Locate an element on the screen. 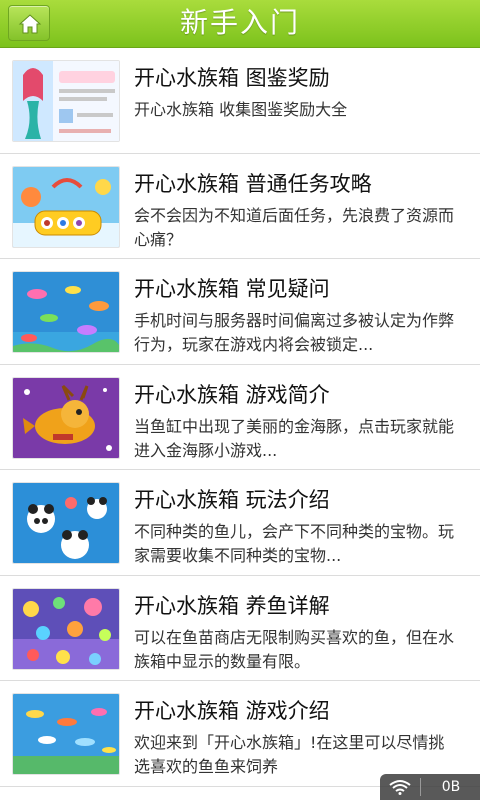  wifi-icon is located at coordinates (400, 787).